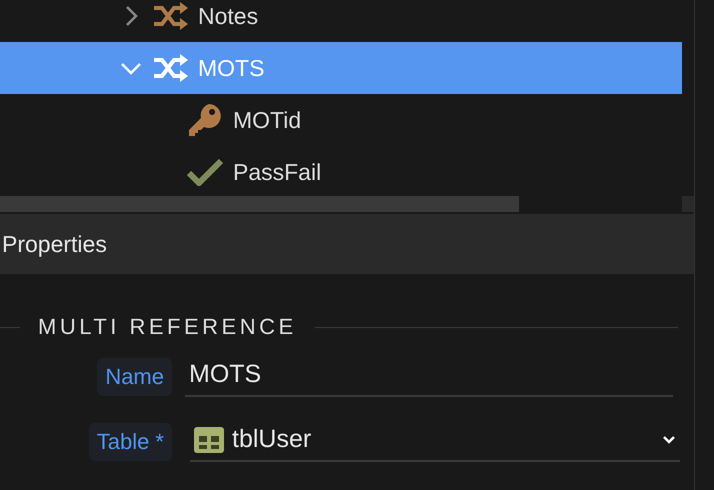 The height and width of the screenshot is (490, 714). What do you see at coordinates (669, 439) in the screenshot?
I see `chevron-down-icon` at bounding box center [669, 439].